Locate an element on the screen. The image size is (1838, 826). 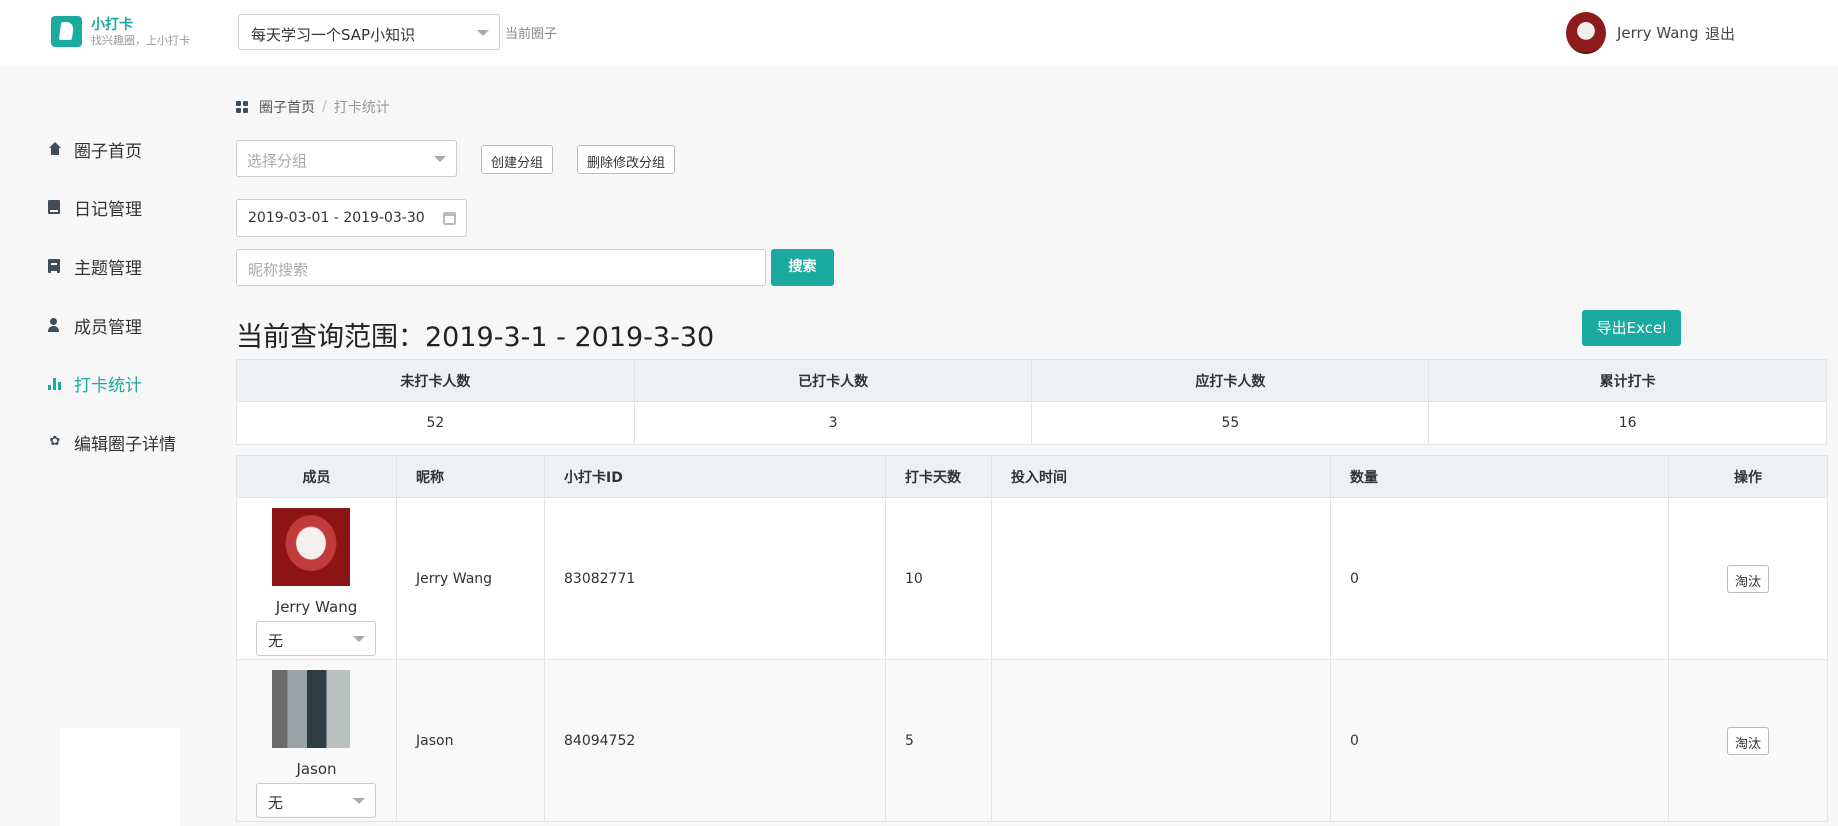
logout-link: 退出 is located at coordinates (1720, 33).